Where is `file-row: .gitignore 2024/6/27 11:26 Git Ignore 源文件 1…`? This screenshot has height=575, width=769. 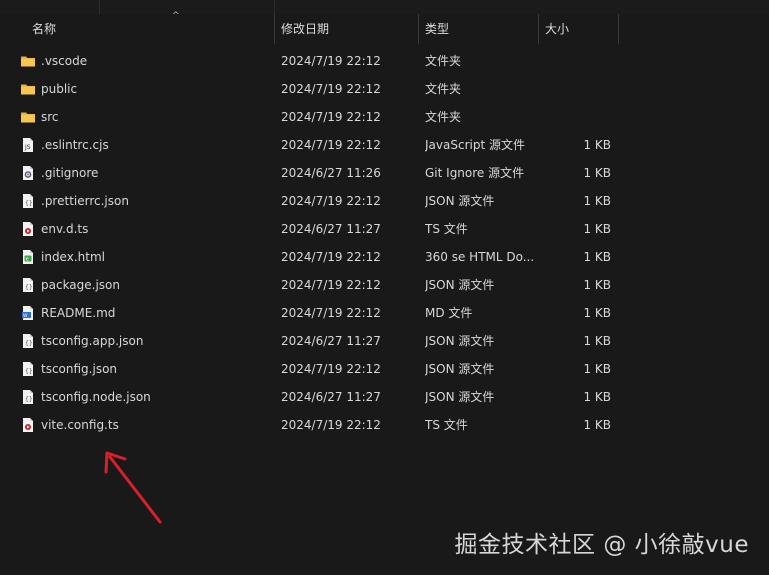
file-row: .gitignore 2024/6/27 11:26 Git Ignore 源文件 1… is located at coordinates (384, 173).